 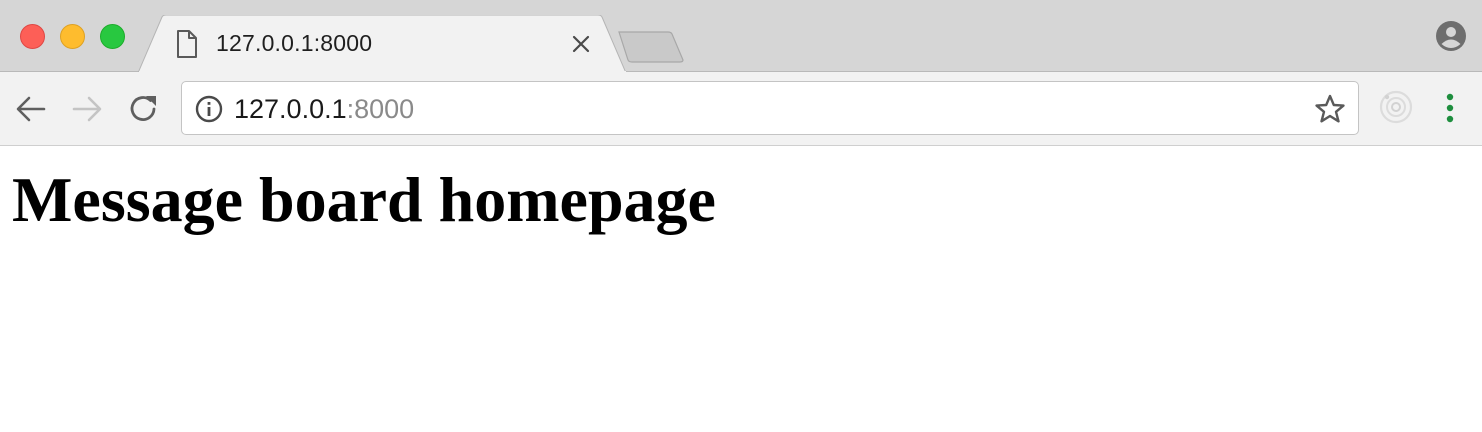 I want to click on window-close-button, so click(x=32, y=36).